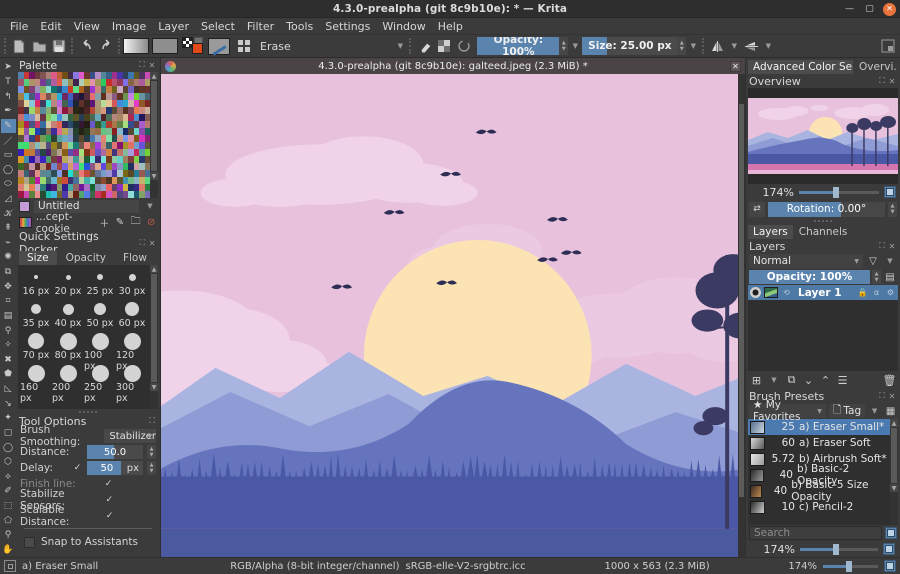 This screenshot has width=900, height=574. Describe the element at coordinates (150, 206) in the screenshot. I see `palette-chevron-down-icon: ▼` at that location.